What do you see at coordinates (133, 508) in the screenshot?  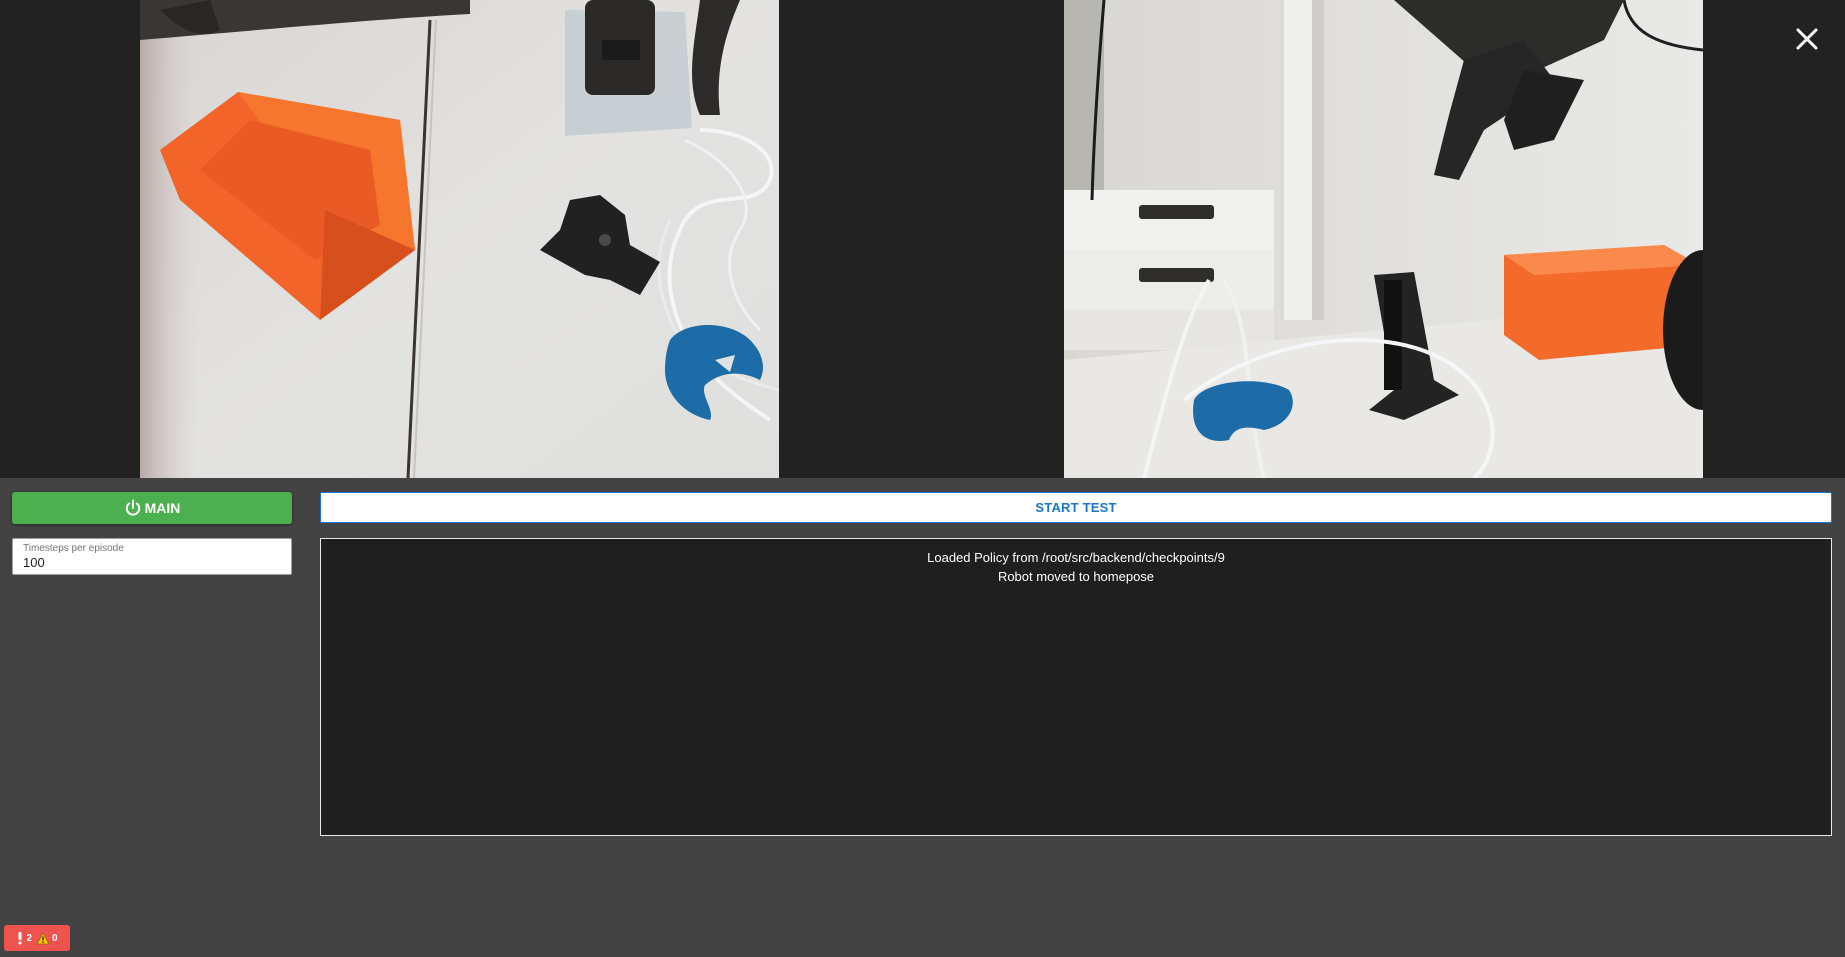 I see `power-icon` at bounding box center [133, 508].